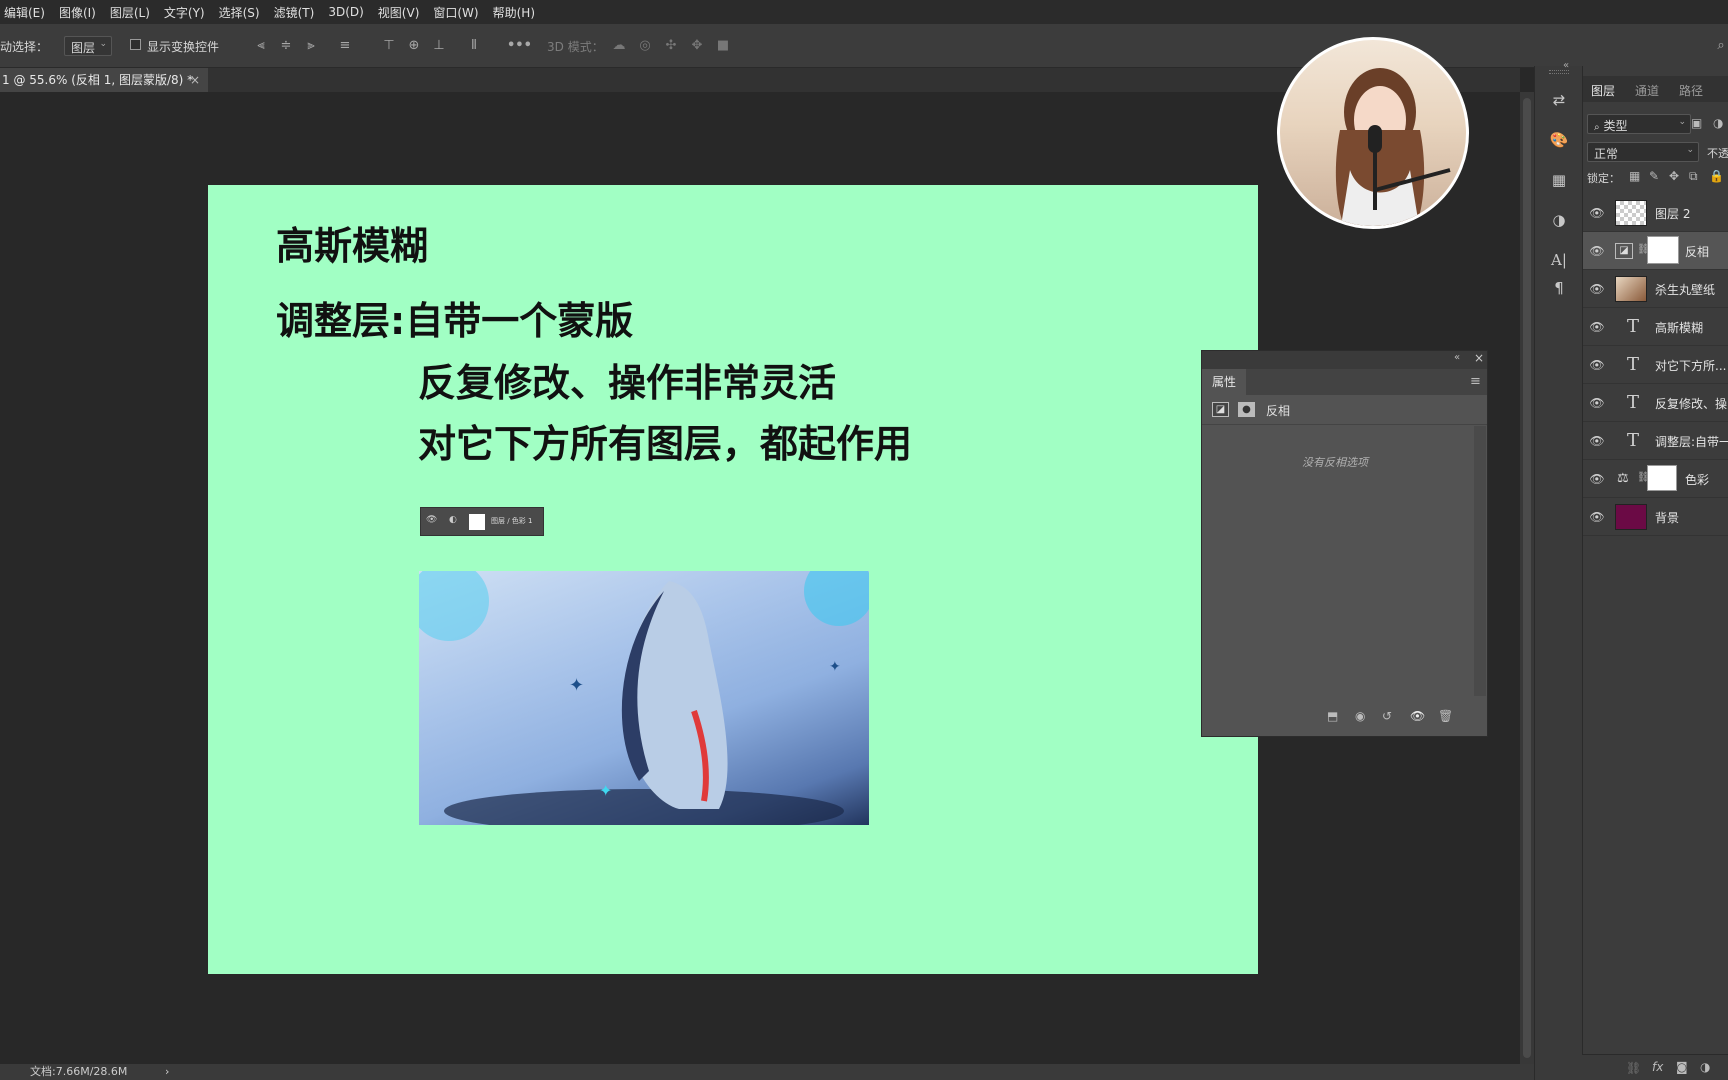 The height and width of the screenshot is (1080, 1728). Describe the element at coordinates (1655, 289) in the screenshot. I see `layer-row: 👁 杀生丸壁纸` at that location.